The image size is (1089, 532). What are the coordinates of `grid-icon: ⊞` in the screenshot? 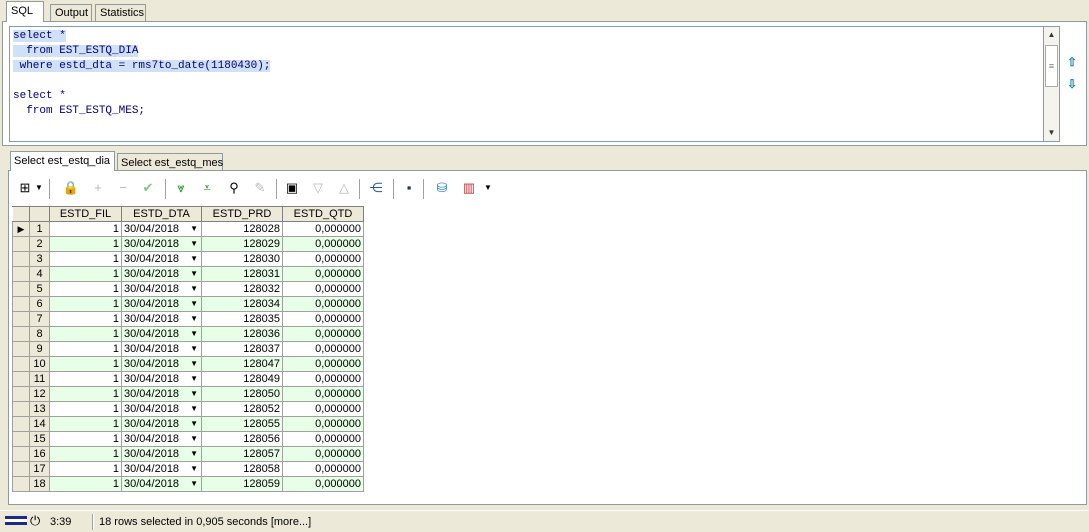 It's located at (25, 188).